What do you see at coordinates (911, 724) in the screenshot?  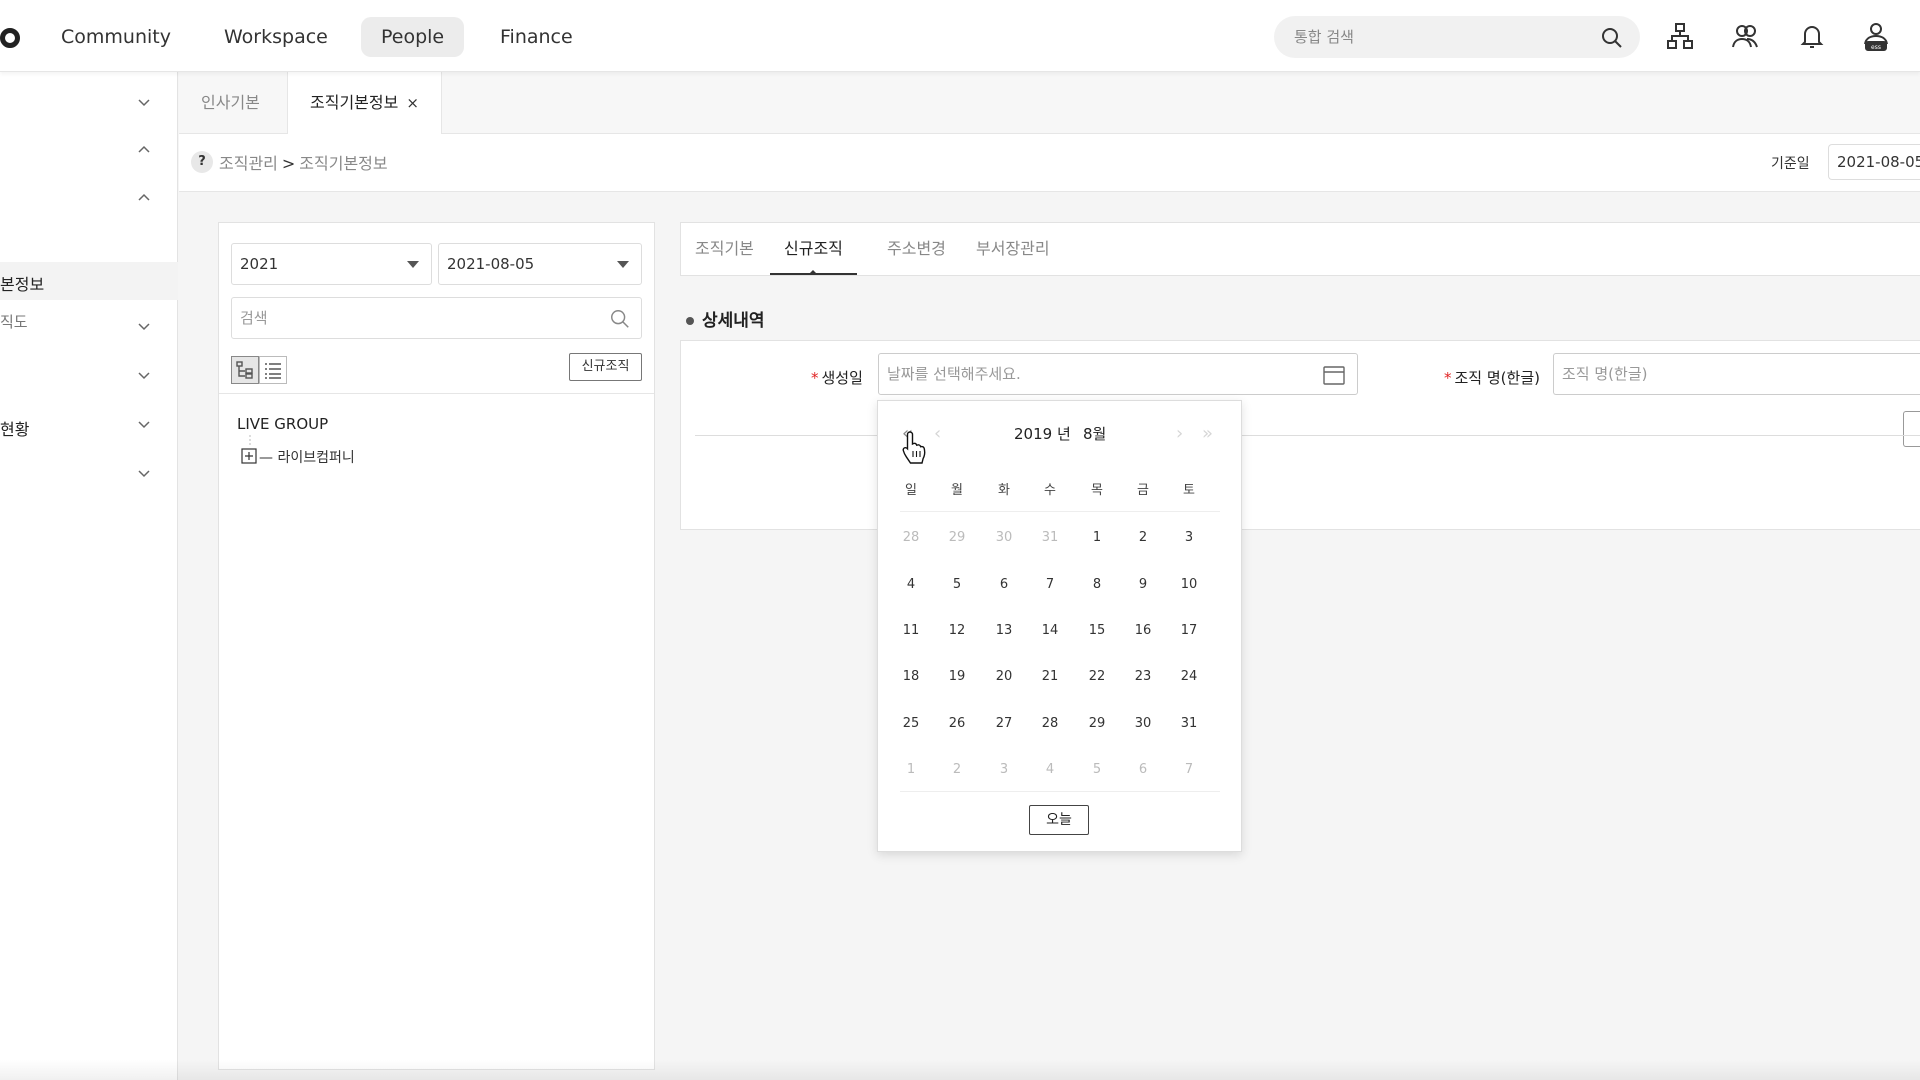 I see `calendar-day: 25` at bounding box center [911, 724].